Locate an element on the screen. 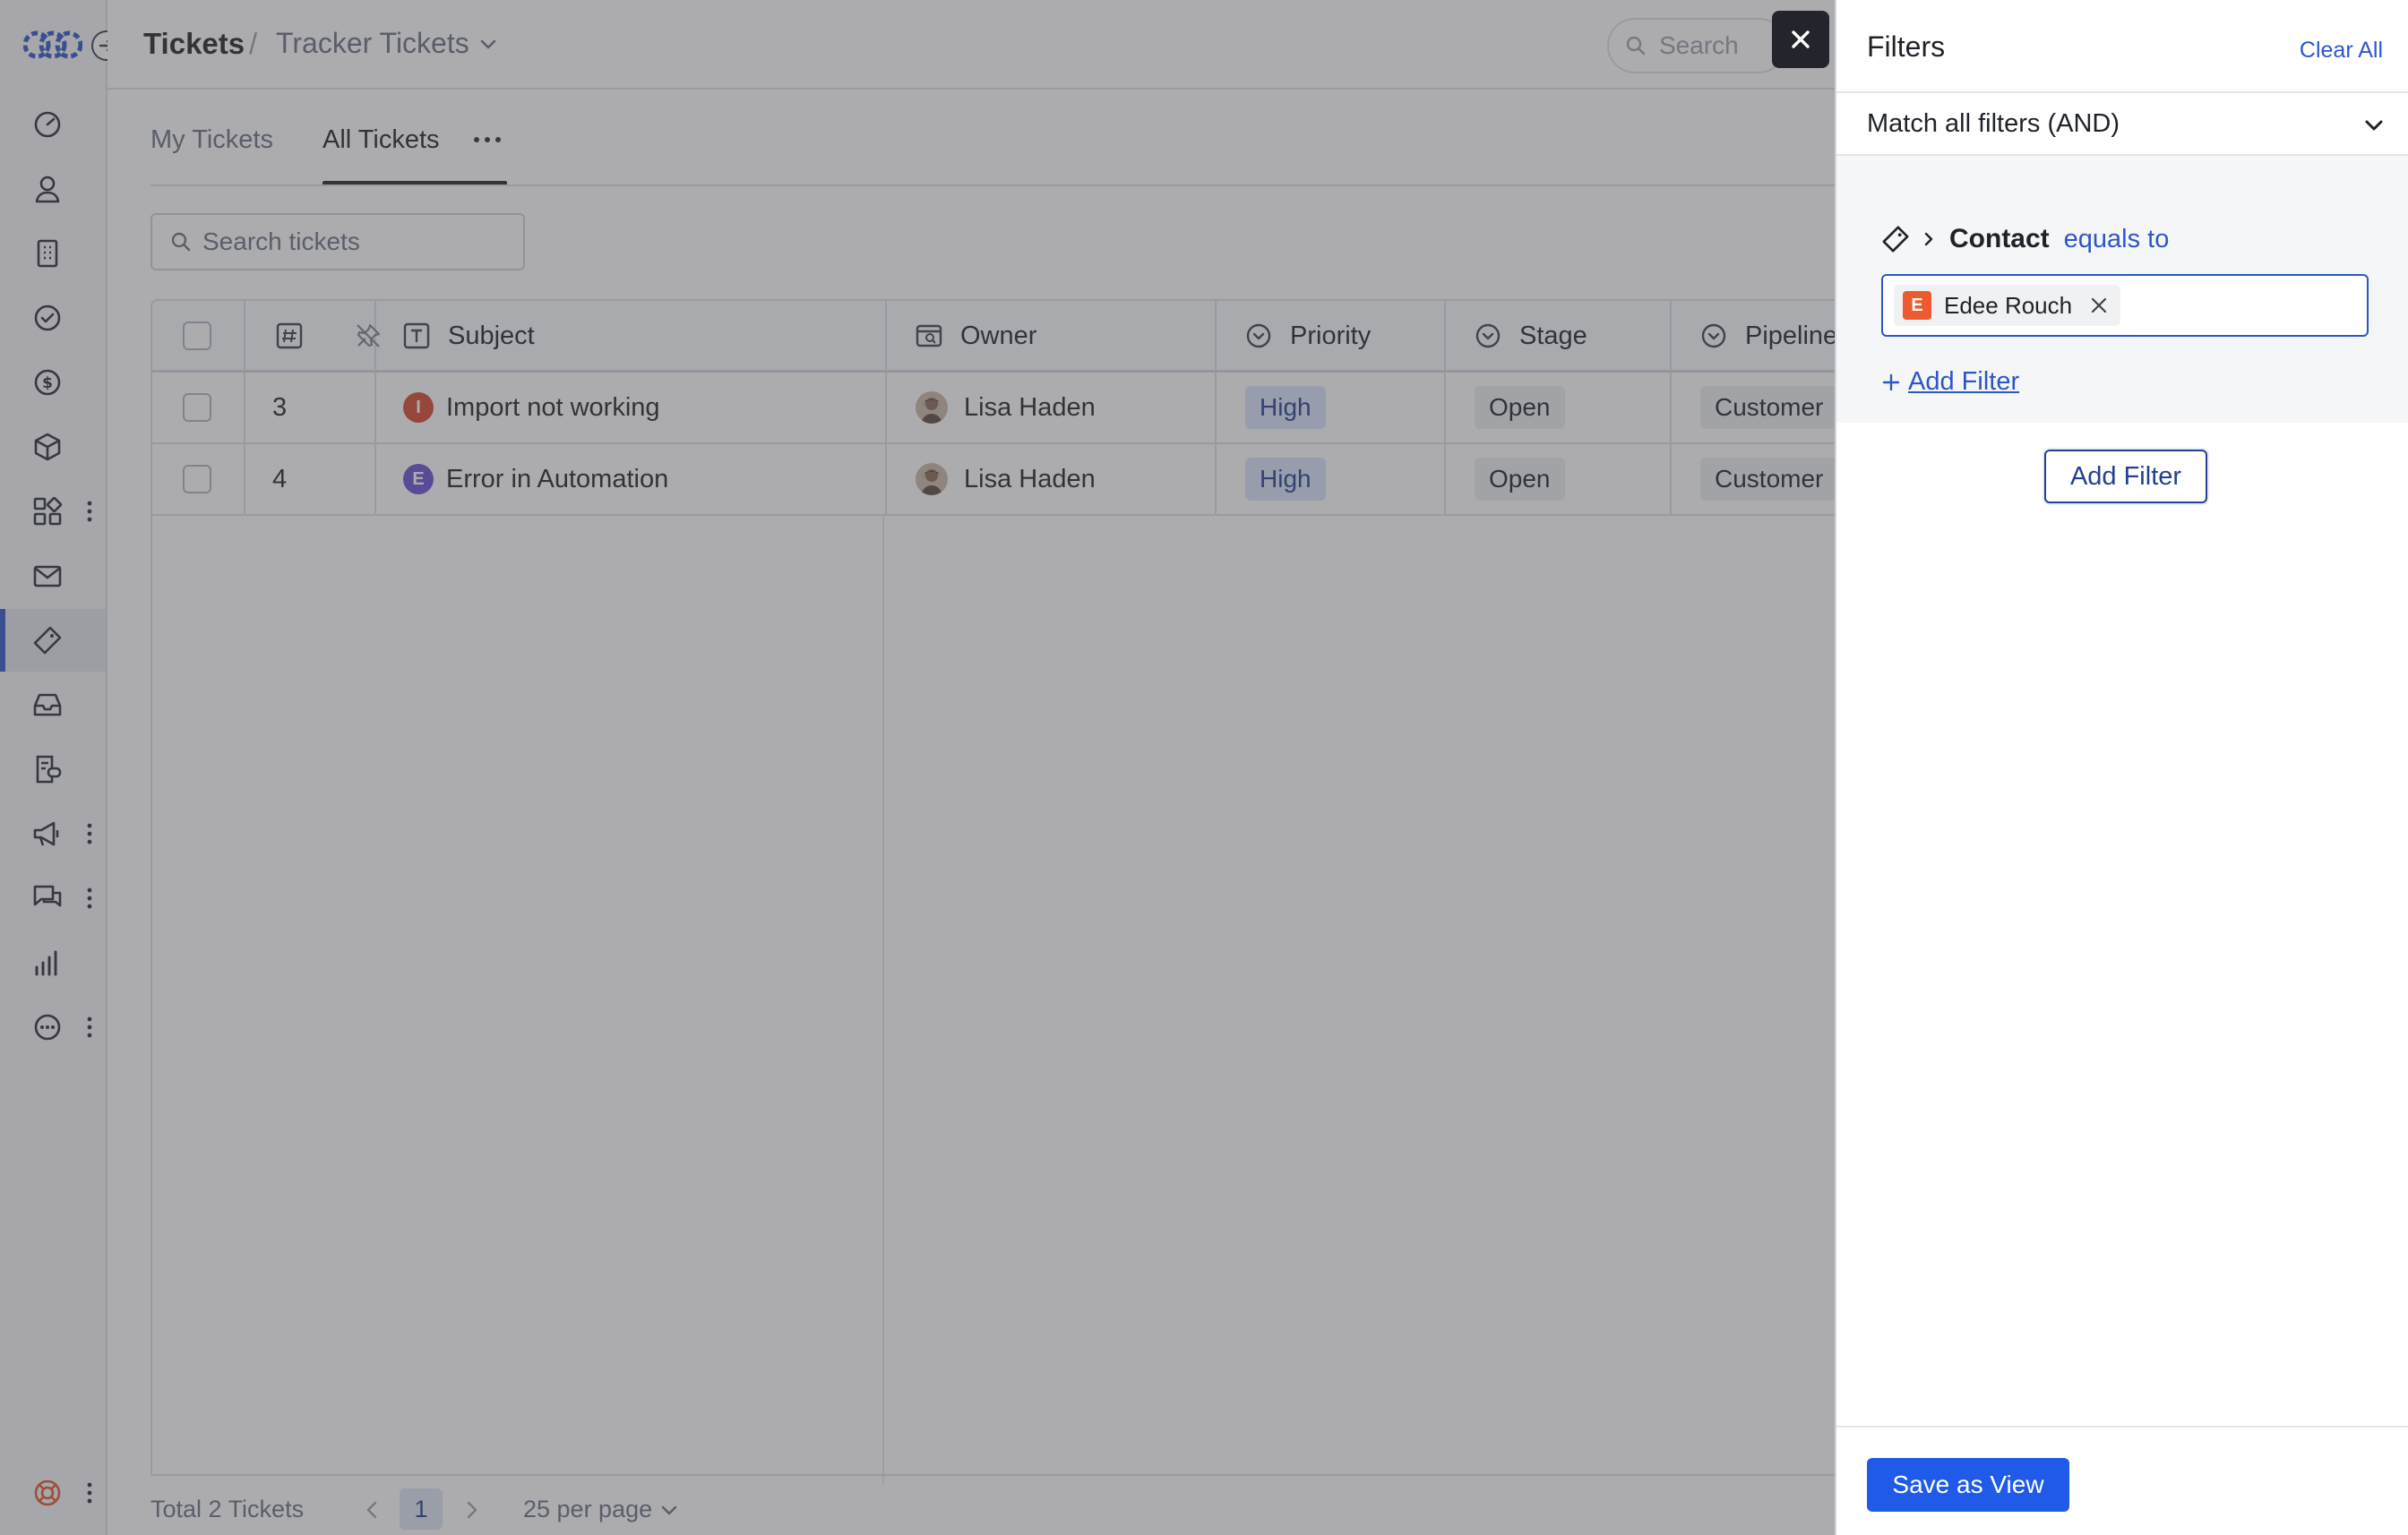 The image size is (2408, 1535). close-filters-button is located at coordinates (1800, 39).